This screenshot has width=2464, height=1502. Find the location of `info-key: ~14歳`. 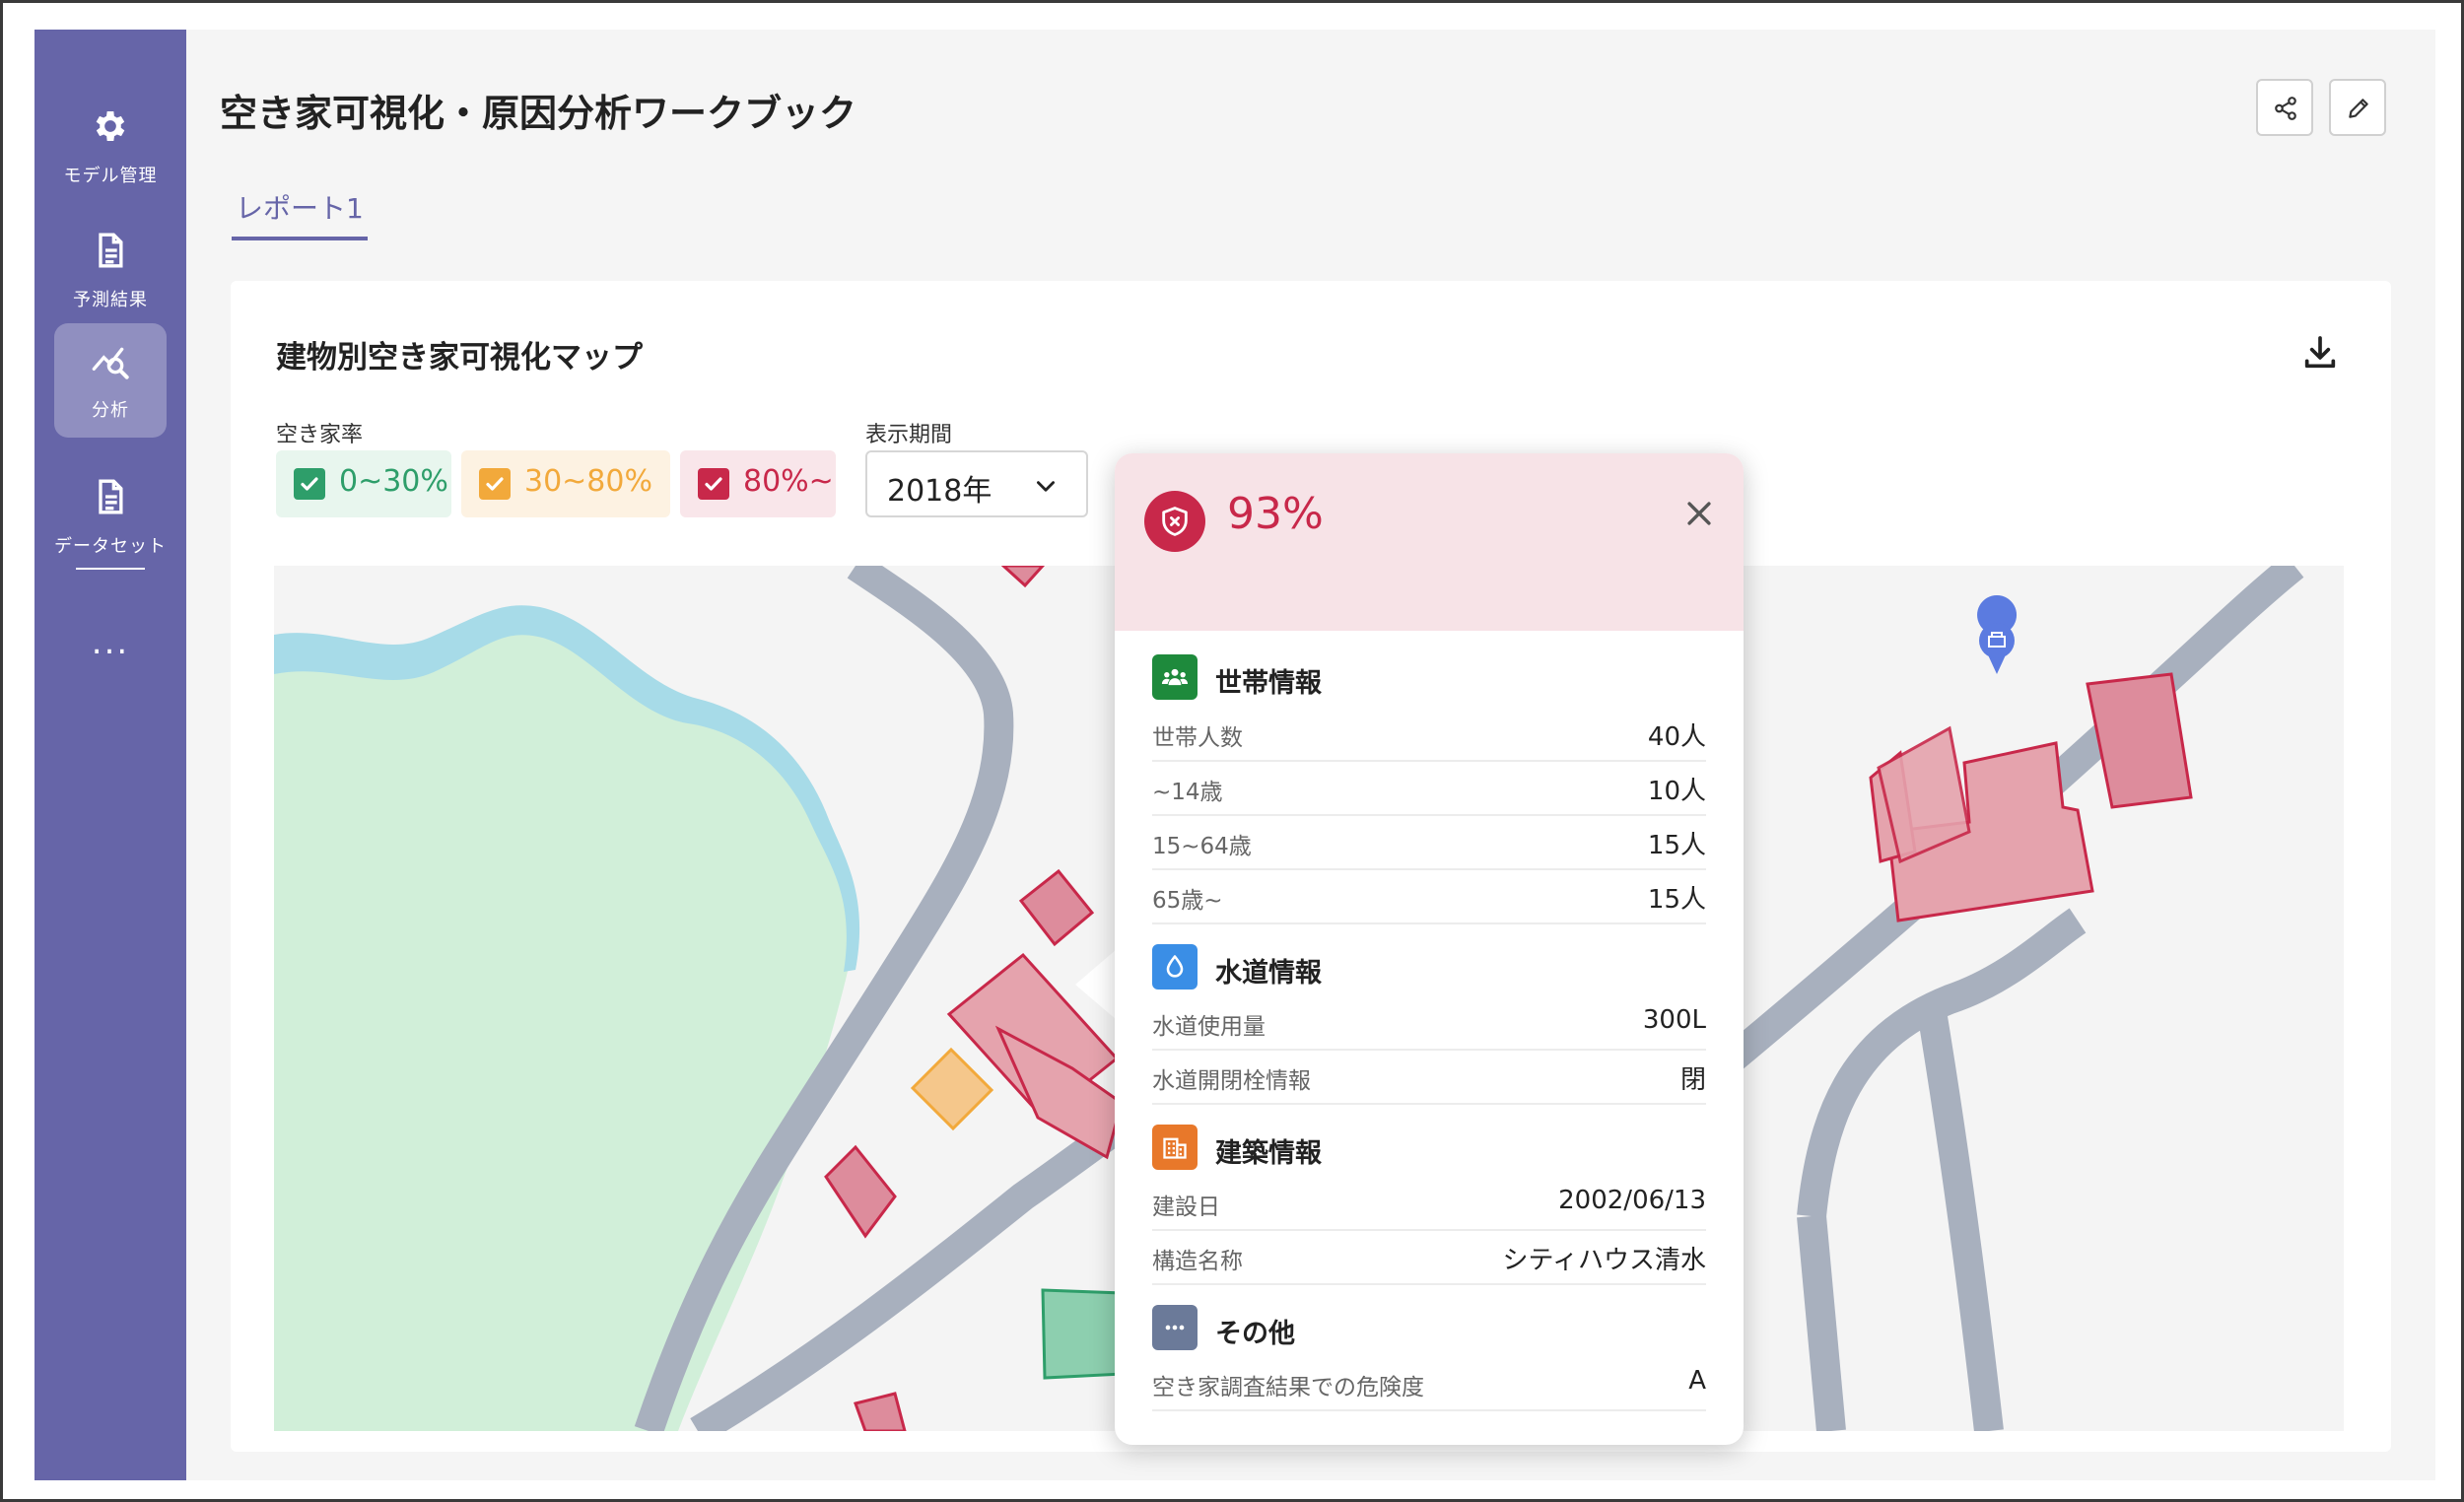

info-key: ~14歳 is located at coordinates (1187, 792).